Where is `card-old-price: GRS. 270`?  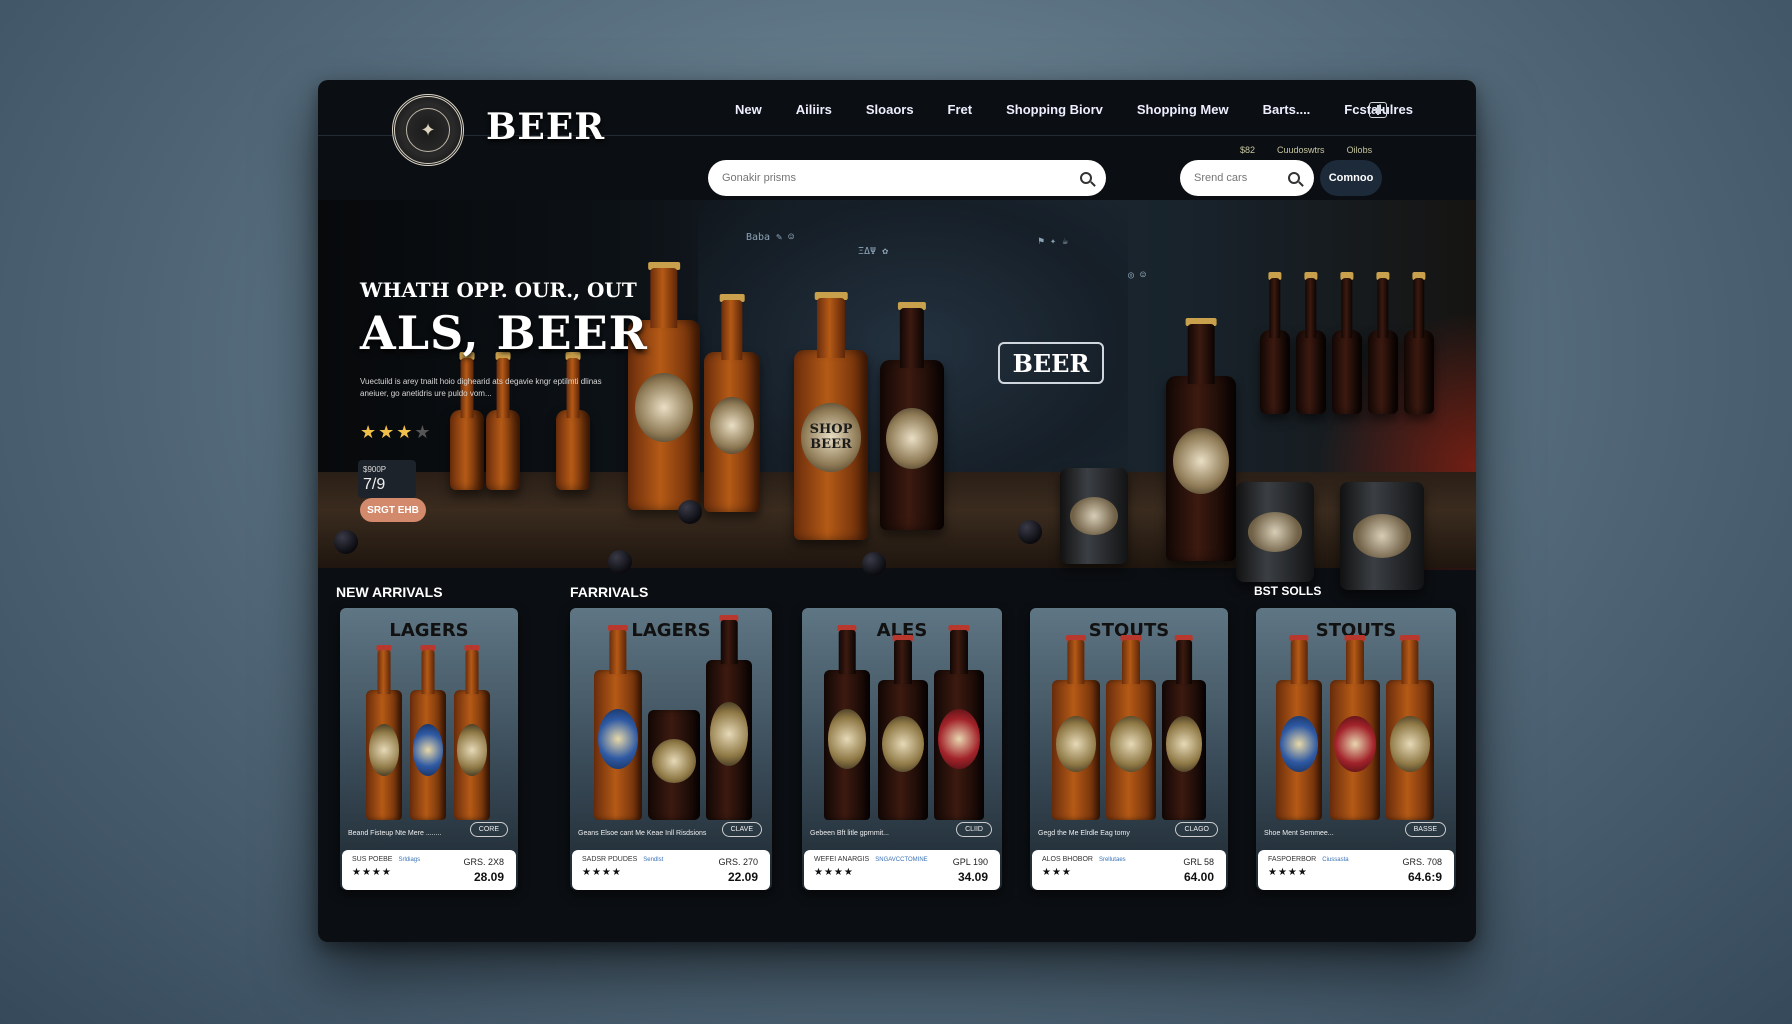
card-old-price: GRS. 270 is located at coordinates (738, 862).